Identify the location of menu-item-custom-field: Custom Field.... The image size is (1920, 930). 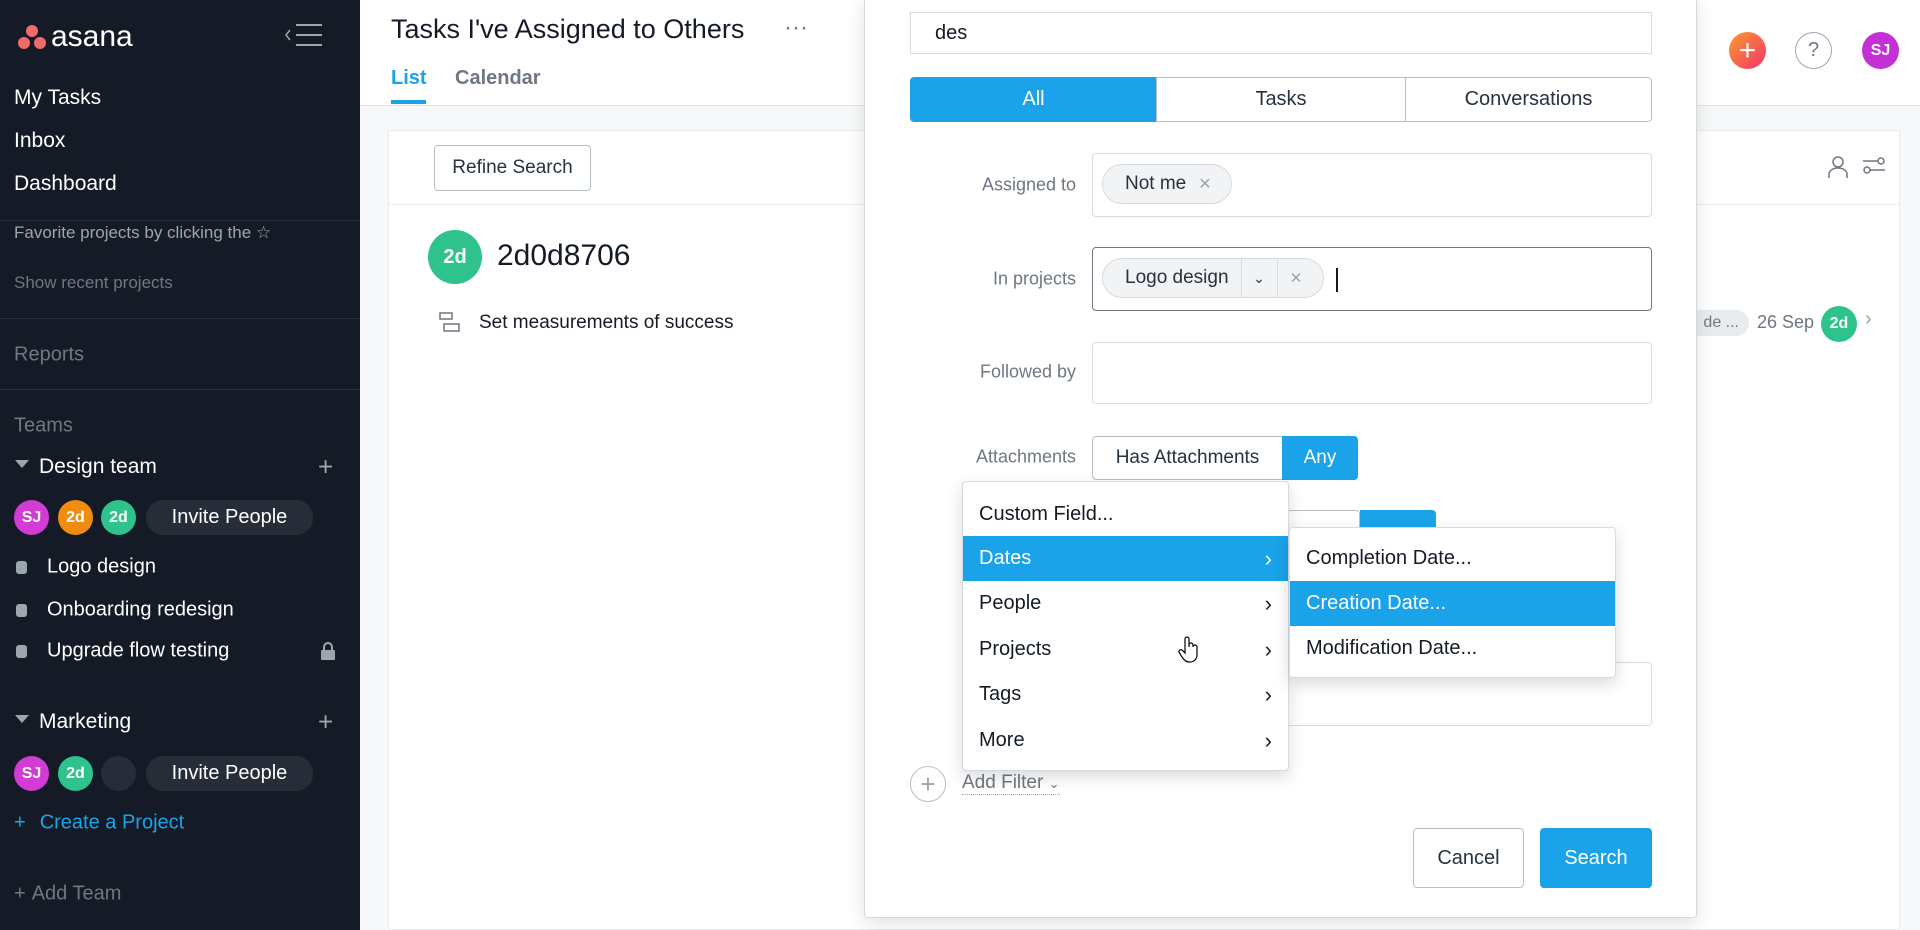
(1125, 514).